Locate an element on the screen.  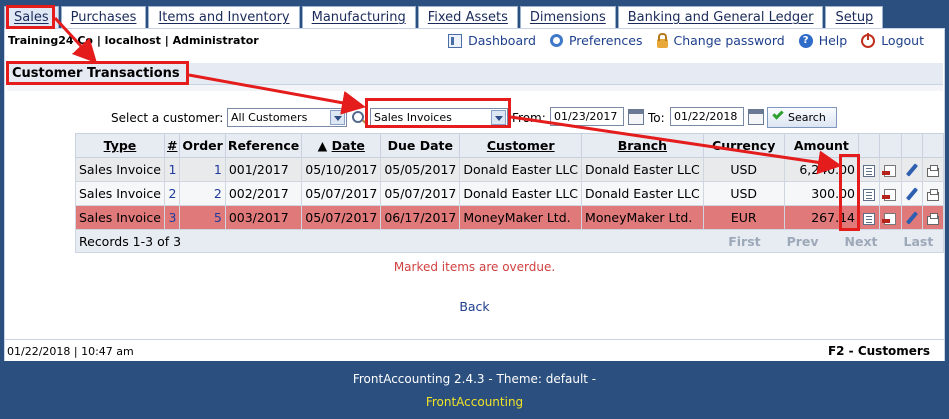
gear-icon is located at coordinates (556, 40).